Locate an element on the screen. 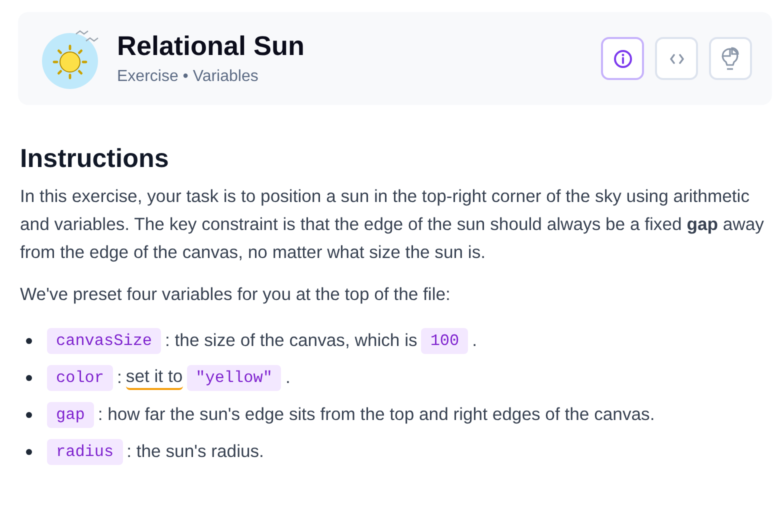  info-button is located at coordinates (622, 58).